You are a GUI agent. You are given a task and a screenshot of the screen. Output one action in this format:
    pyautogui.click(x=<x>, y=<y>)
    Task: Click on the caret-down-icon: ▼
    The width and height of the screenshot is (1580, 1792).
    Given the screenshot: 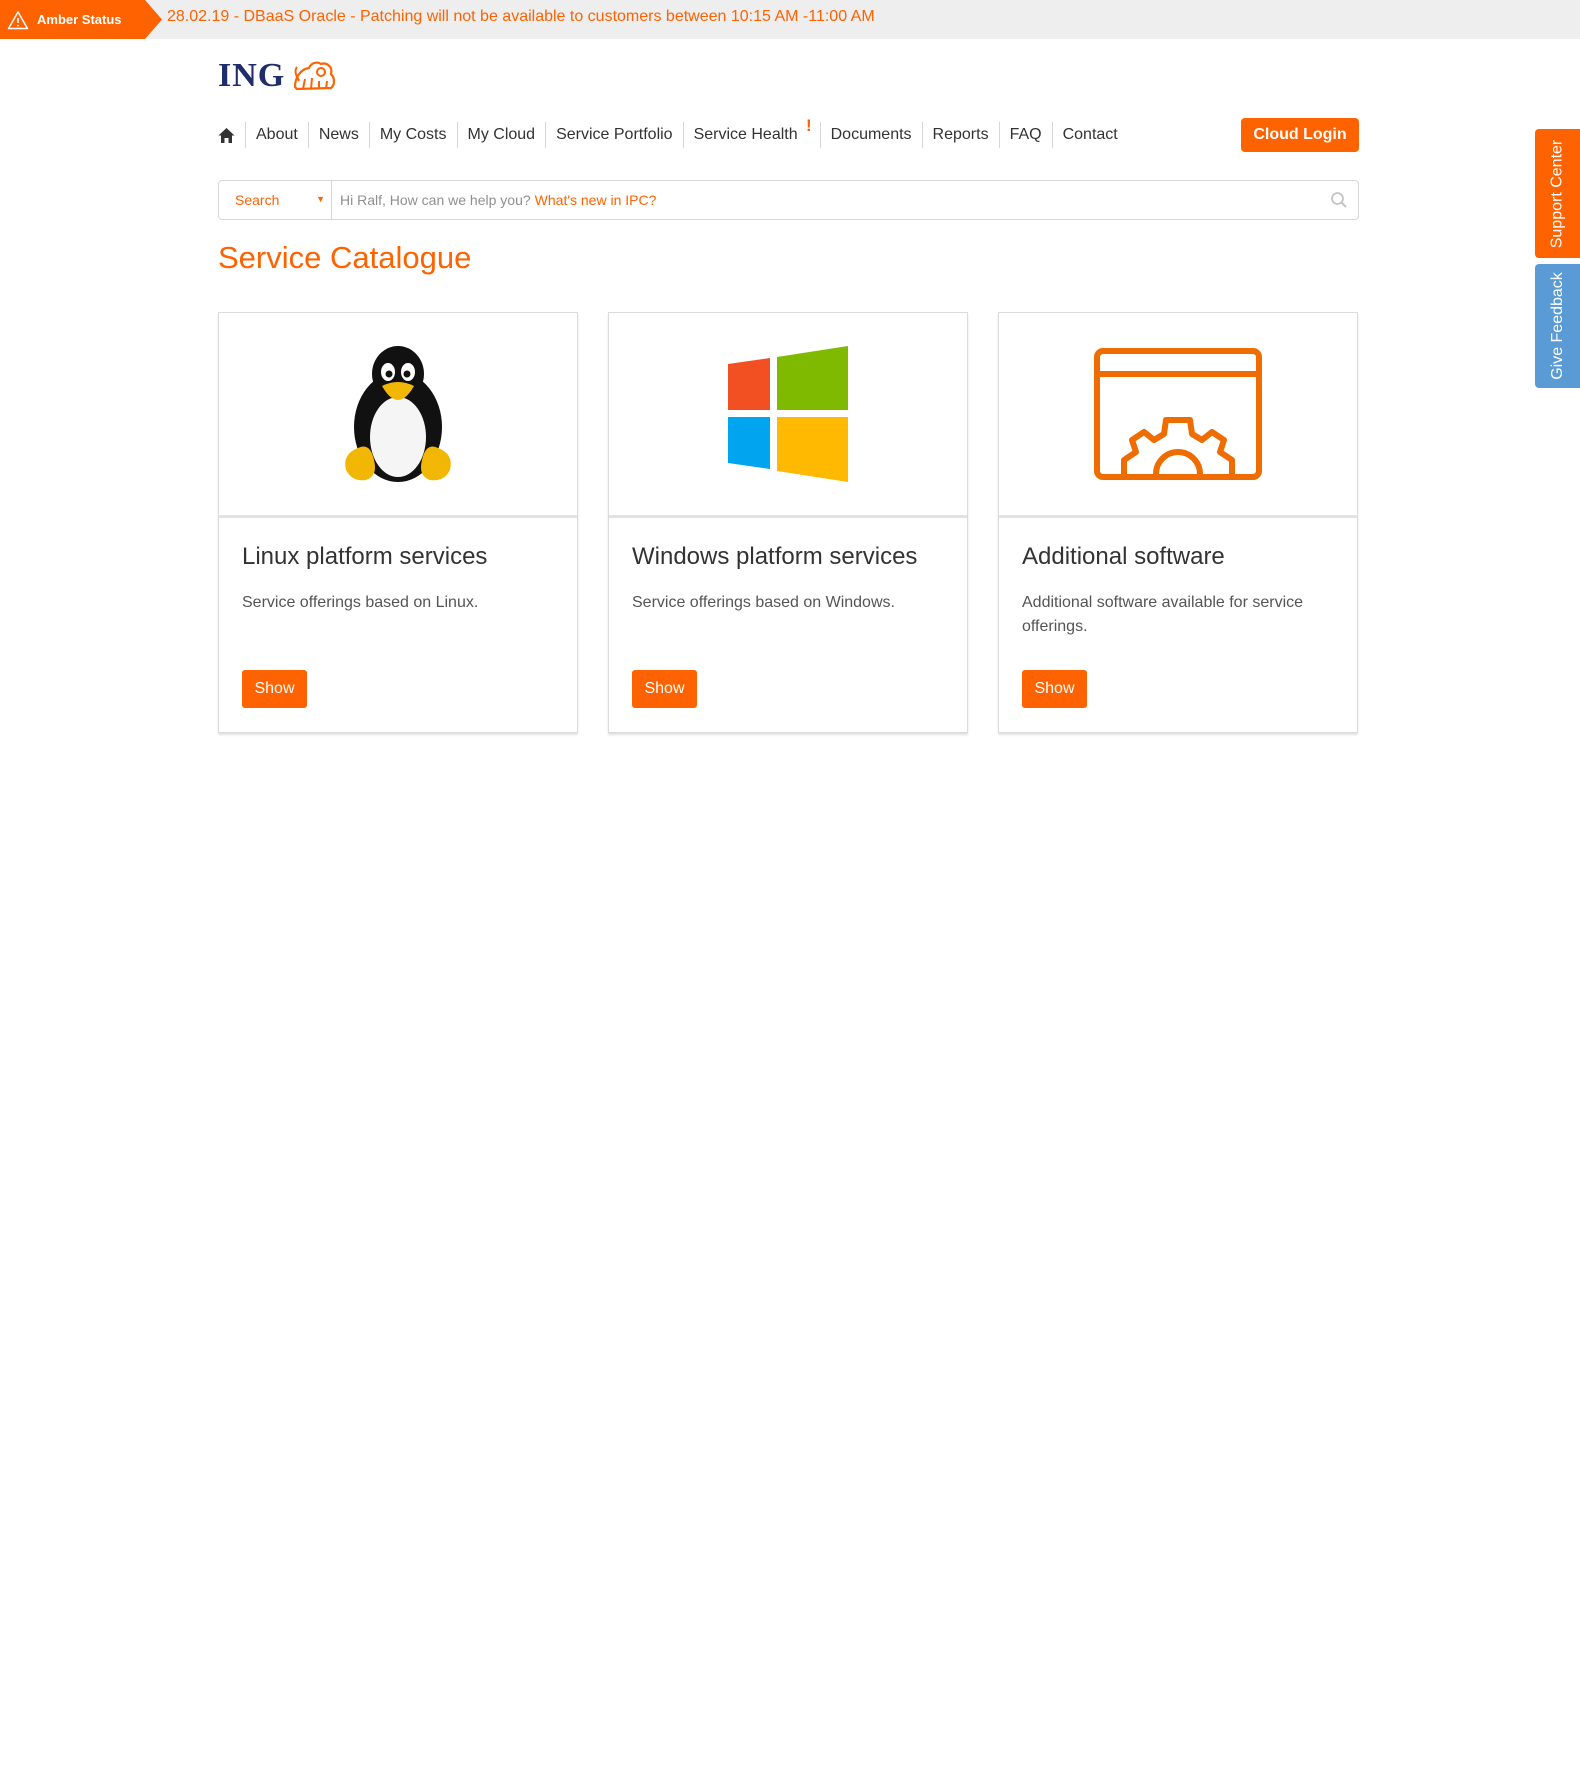 What is the action you would take?
    pyautogui.click(x=320, y=199)
    